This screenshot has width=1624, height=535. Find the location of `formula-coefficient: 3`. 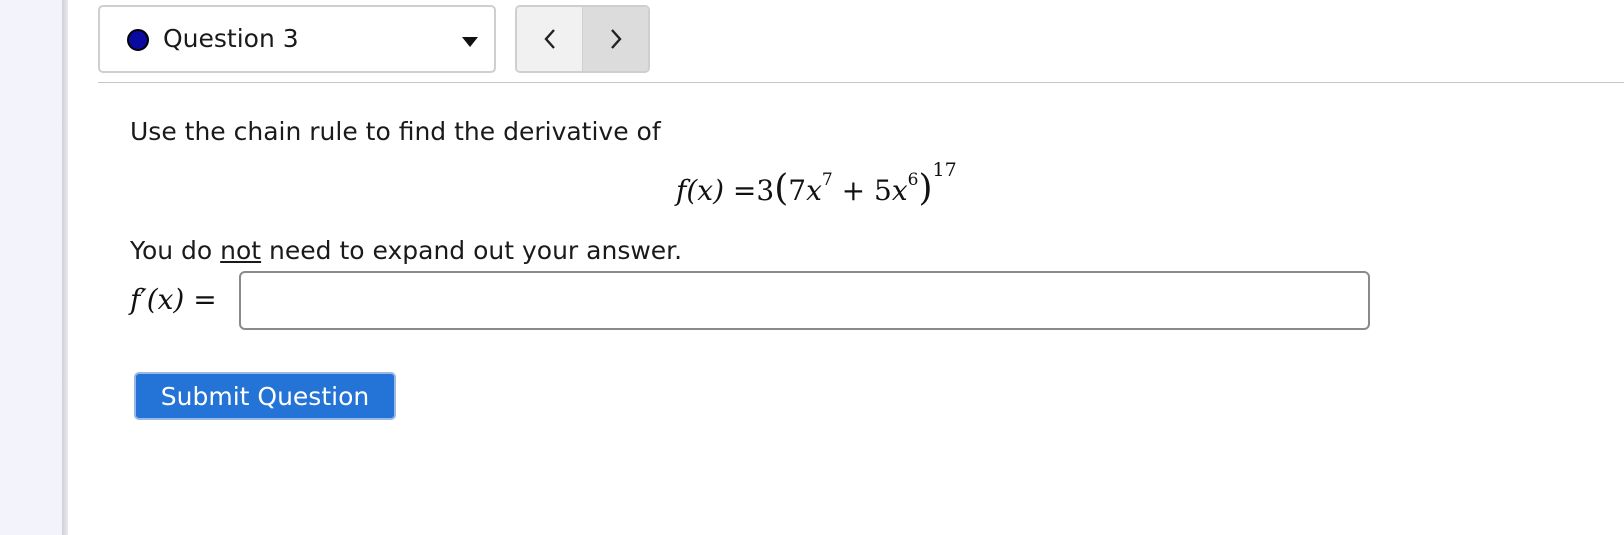

formula-coefficient: 3 is located at coordinates (765, 190).